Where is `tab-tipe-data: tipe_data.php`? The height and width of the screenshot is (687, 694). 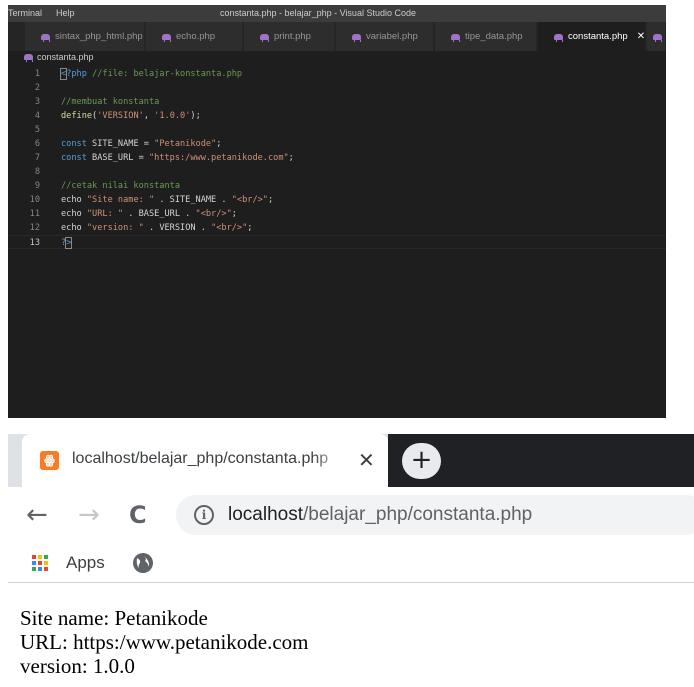
tab-tipe-data: tipe_data.php is located at coordinates (486, 36).